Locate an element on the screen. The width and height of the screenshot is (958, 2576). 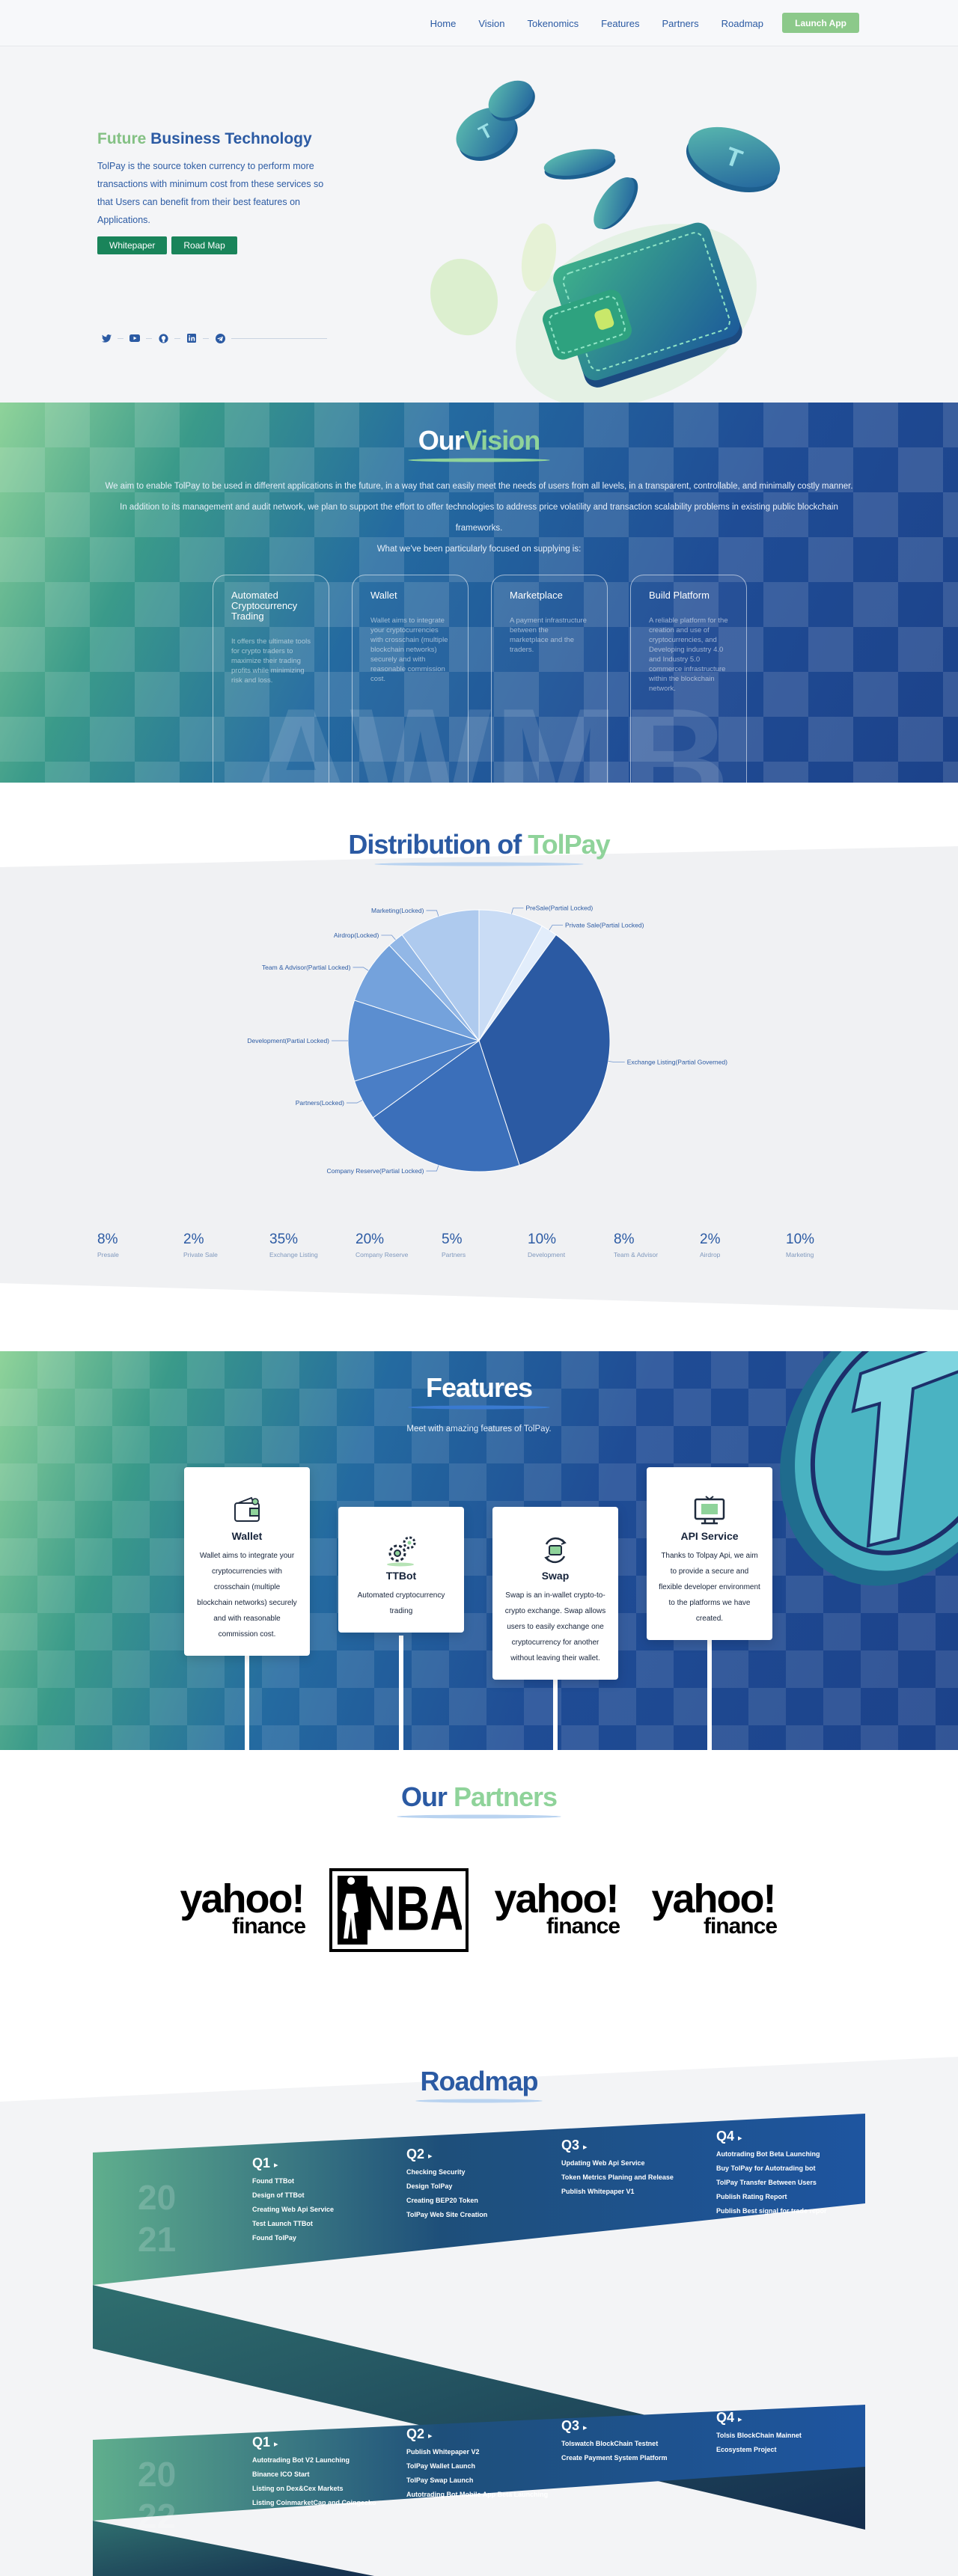
nav-home: Home is located at coordinates (443, 23).